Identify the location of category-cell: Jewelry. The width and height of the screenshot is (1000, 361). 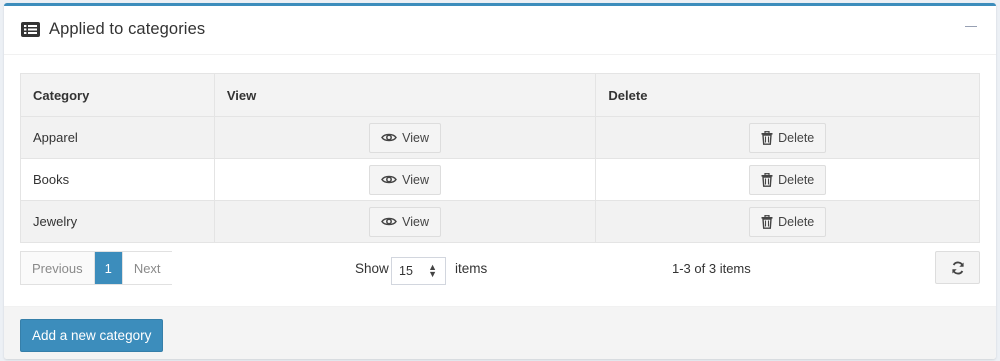
(117, 221).